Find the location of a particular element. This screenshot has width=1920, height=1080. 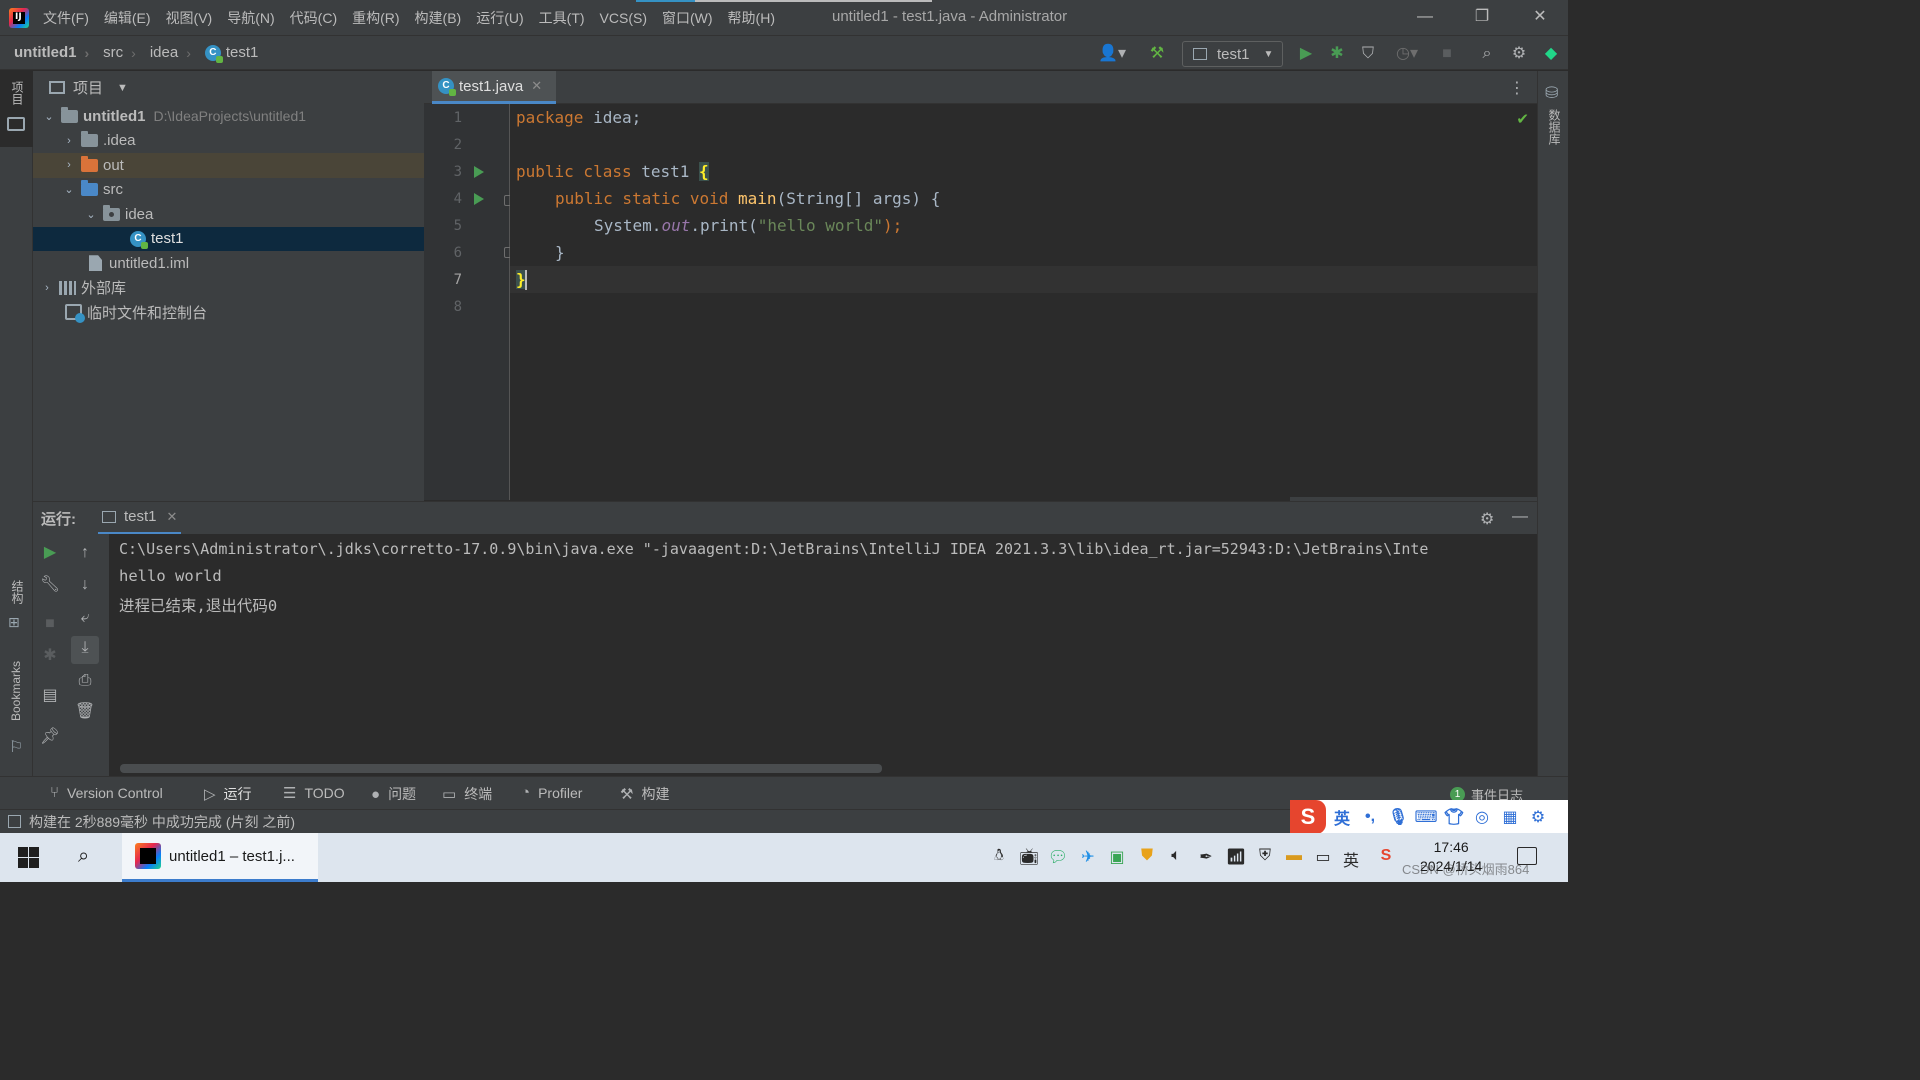

tree-item-package-idea: ⌄ idea is located at coordinates (228, 214).